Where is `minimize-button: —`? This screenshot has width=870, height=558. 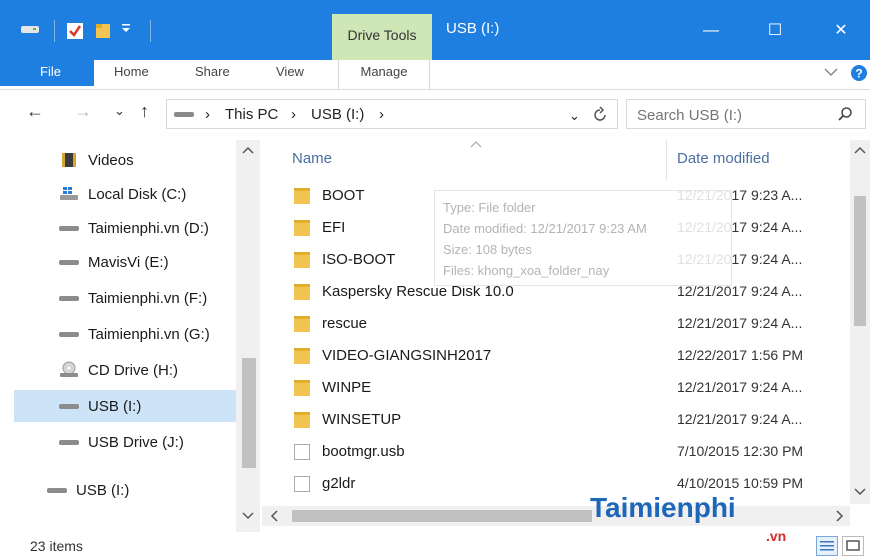
minimize-button: — is located at coordinates (711, 31).